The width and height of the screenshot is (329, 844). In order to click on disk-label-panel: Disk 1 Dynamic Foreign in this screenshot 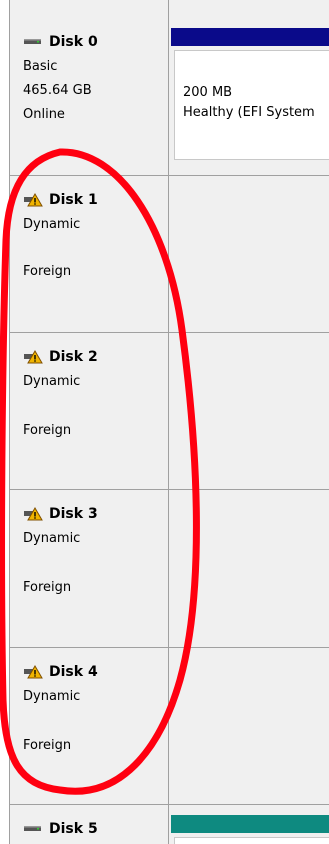, I will do `click(89, 254)`.